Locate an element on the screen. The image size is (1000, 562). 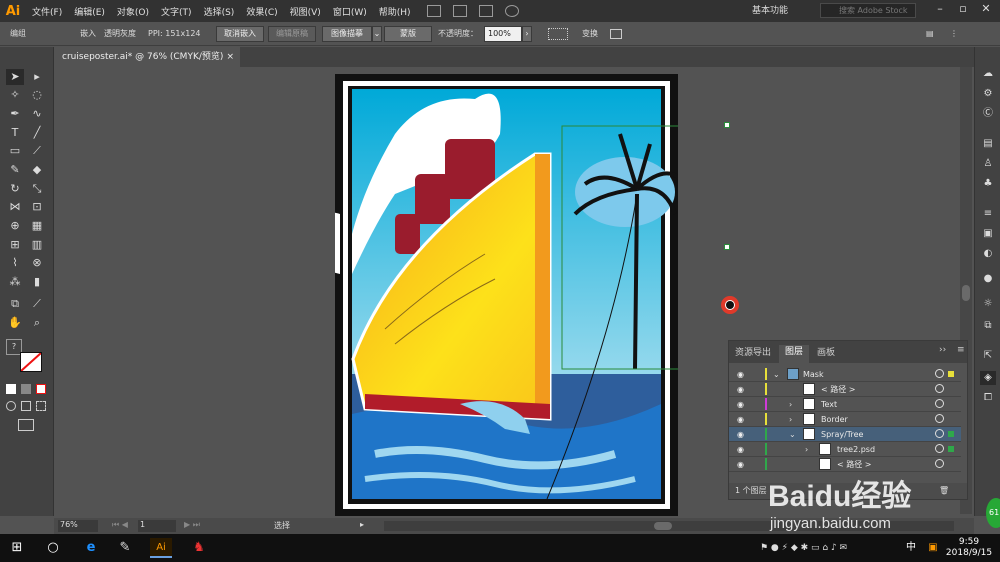
transform-link: 变换 is located at coordinates (590, 34).